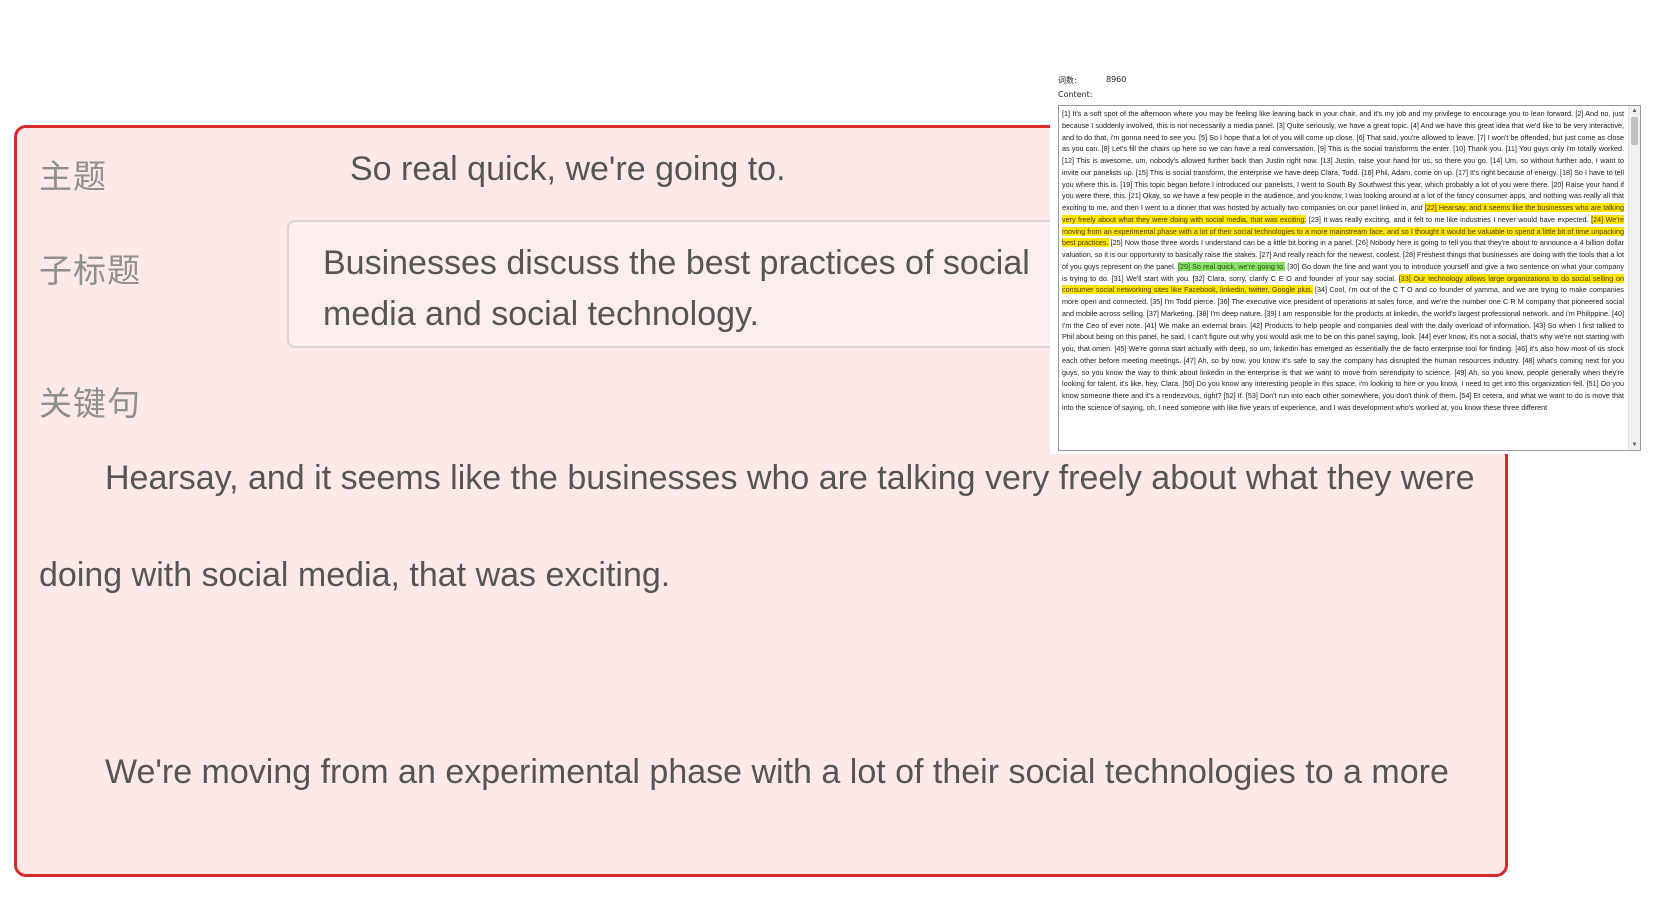 The height and width of the screenshot is (909, 1659). I want to click on word-count-value: 8960, so click(1116, 79).